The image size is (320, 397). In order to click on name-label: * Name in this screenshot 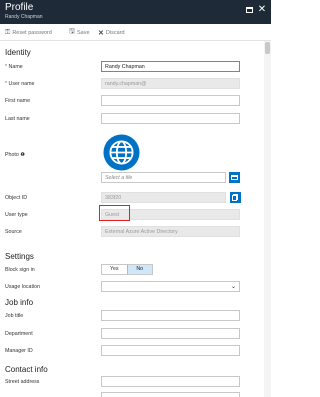, I will do `click(14, 67)`.